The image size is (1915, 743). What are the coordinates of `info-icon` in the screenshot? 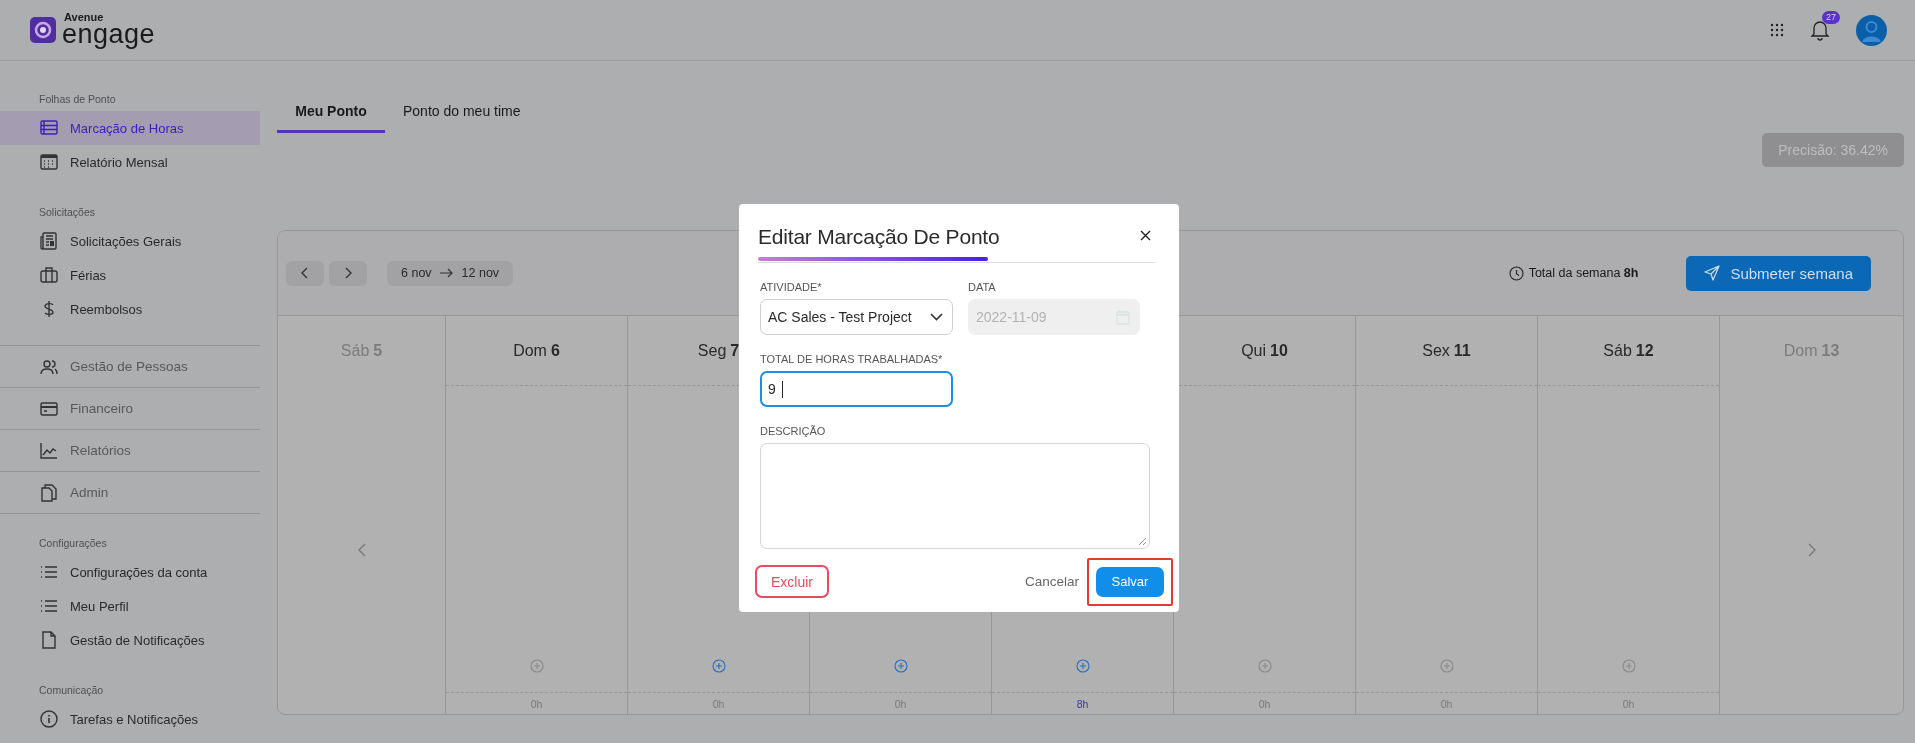 It's located at (49, 719).